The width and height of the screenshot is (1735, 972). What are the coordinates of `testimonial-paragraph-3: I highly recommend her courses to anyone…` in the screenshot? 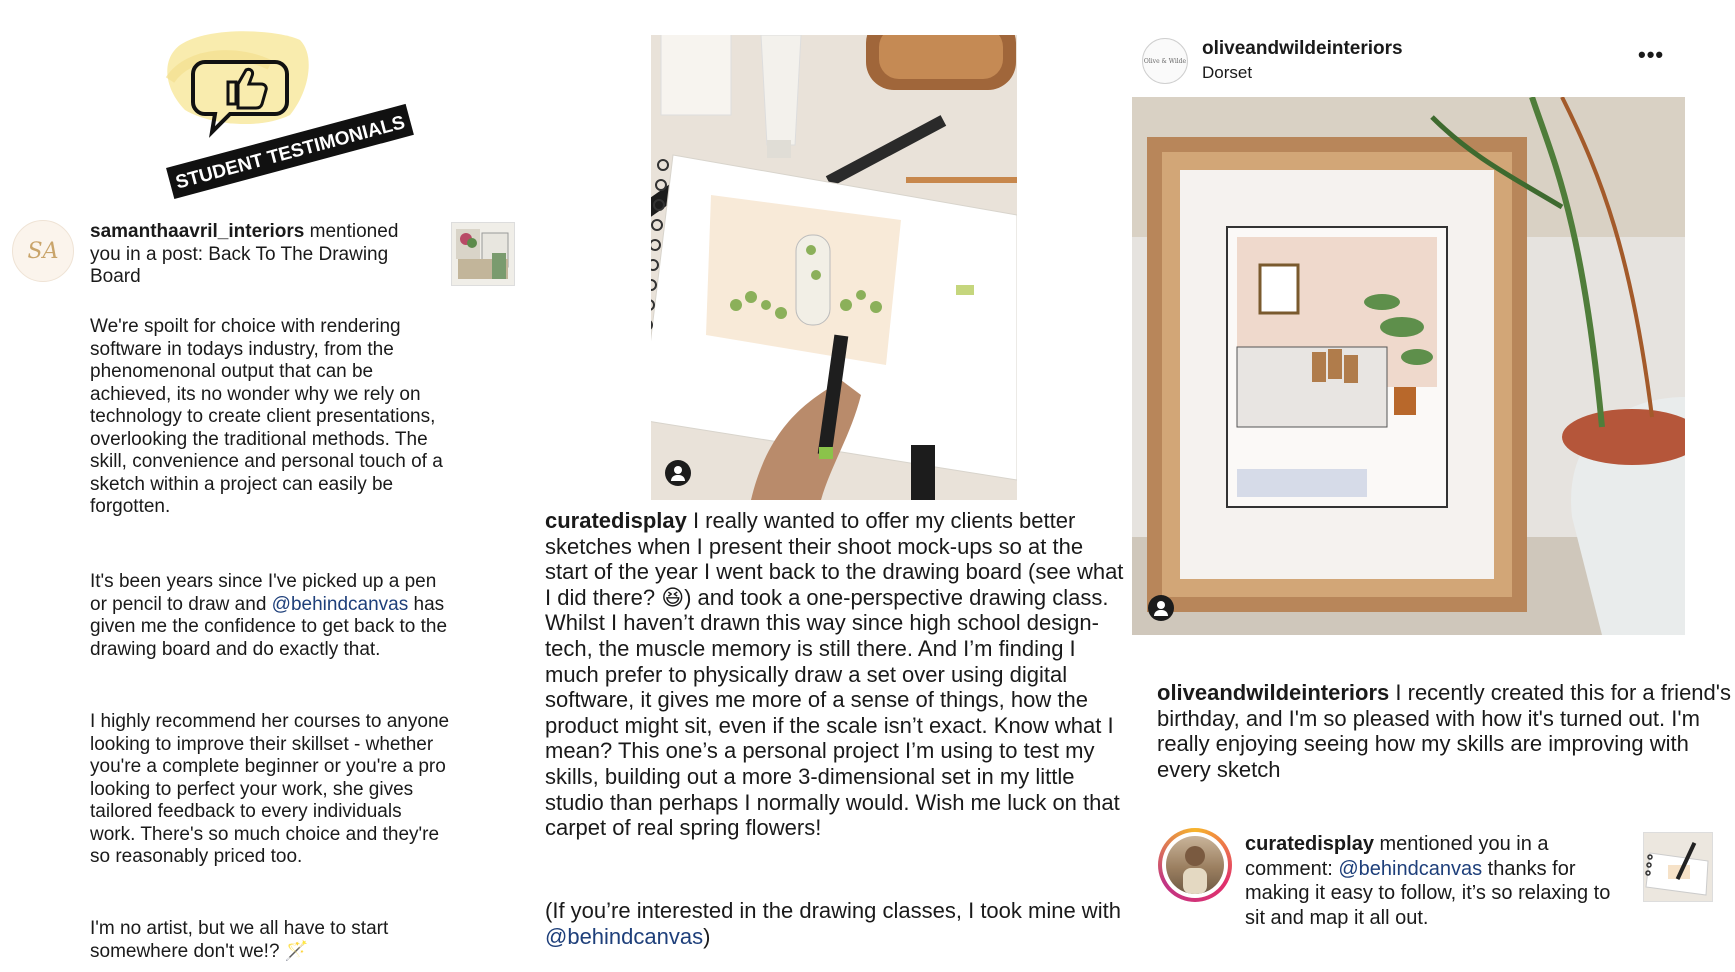 It's located at (270, 789).